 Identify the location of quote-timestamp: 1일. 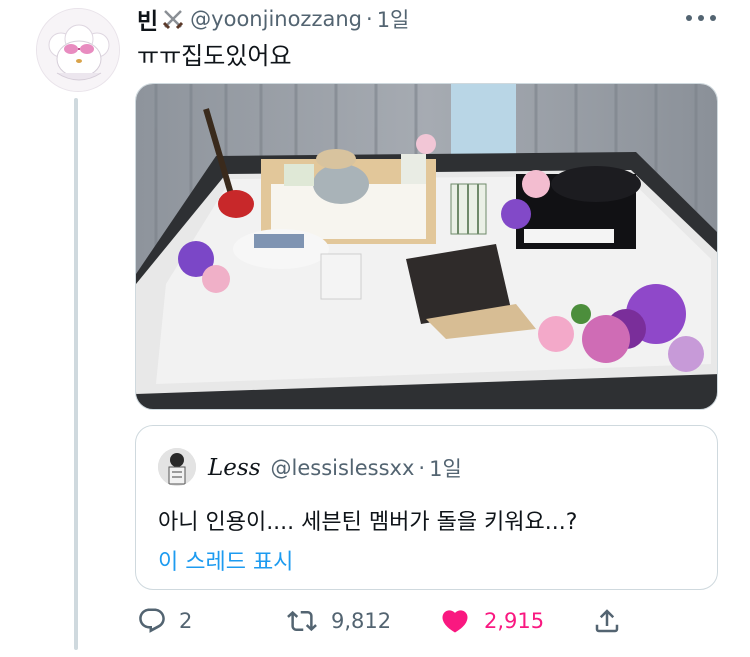
(445, 469).